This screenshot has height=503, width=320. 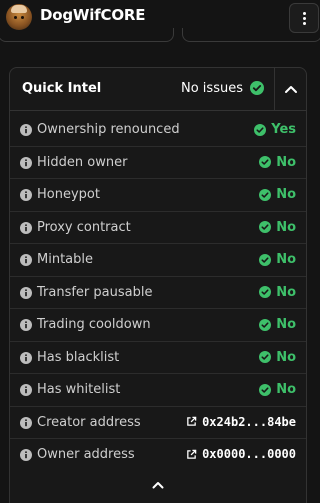 I want to click on kebab-menu-icon, so click(x=304, y=18).